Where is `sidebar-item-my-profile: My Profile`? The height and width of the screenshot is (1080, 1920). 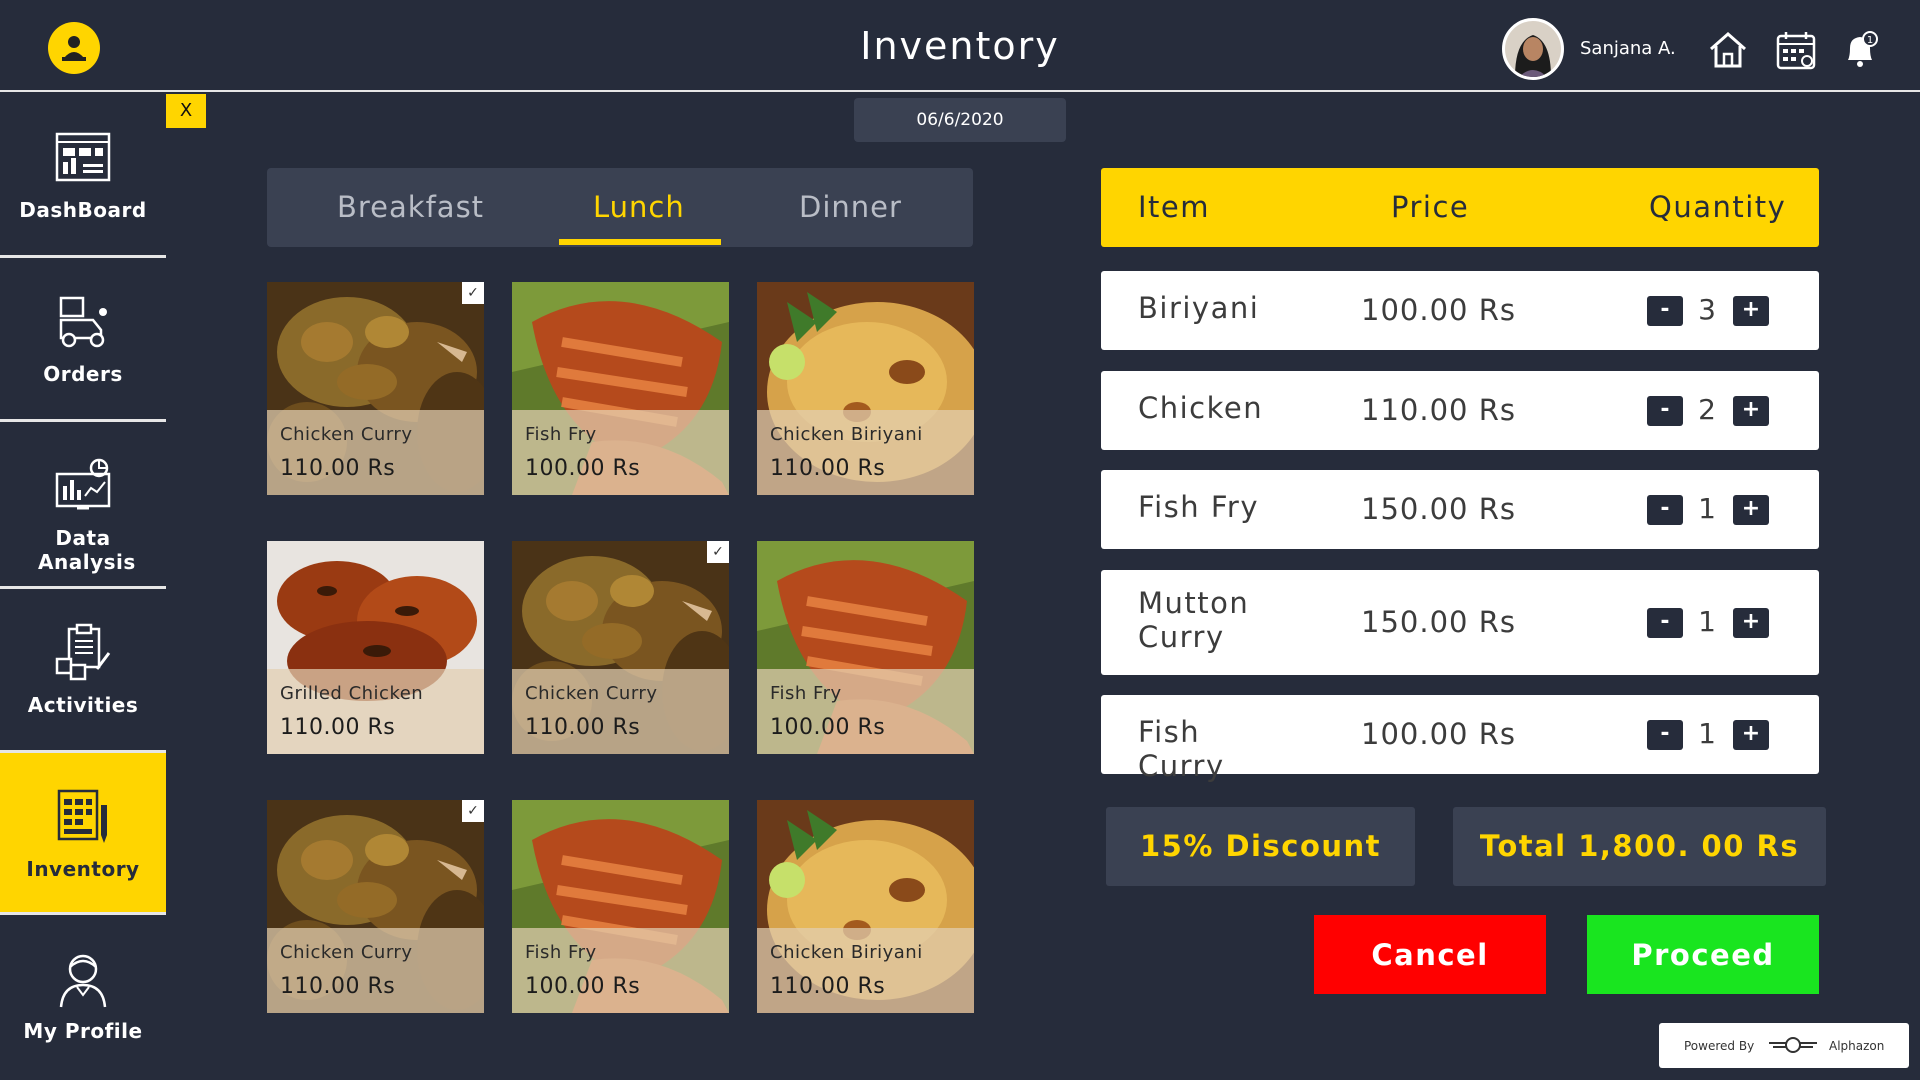 sidebar-item-my-profile: My Profile is located at coordinates (83, 997).